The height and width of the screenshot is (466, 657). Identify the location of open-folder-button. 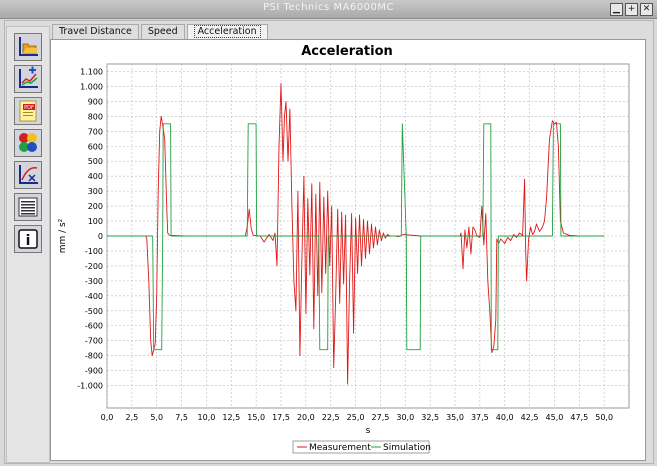
(28, 47).